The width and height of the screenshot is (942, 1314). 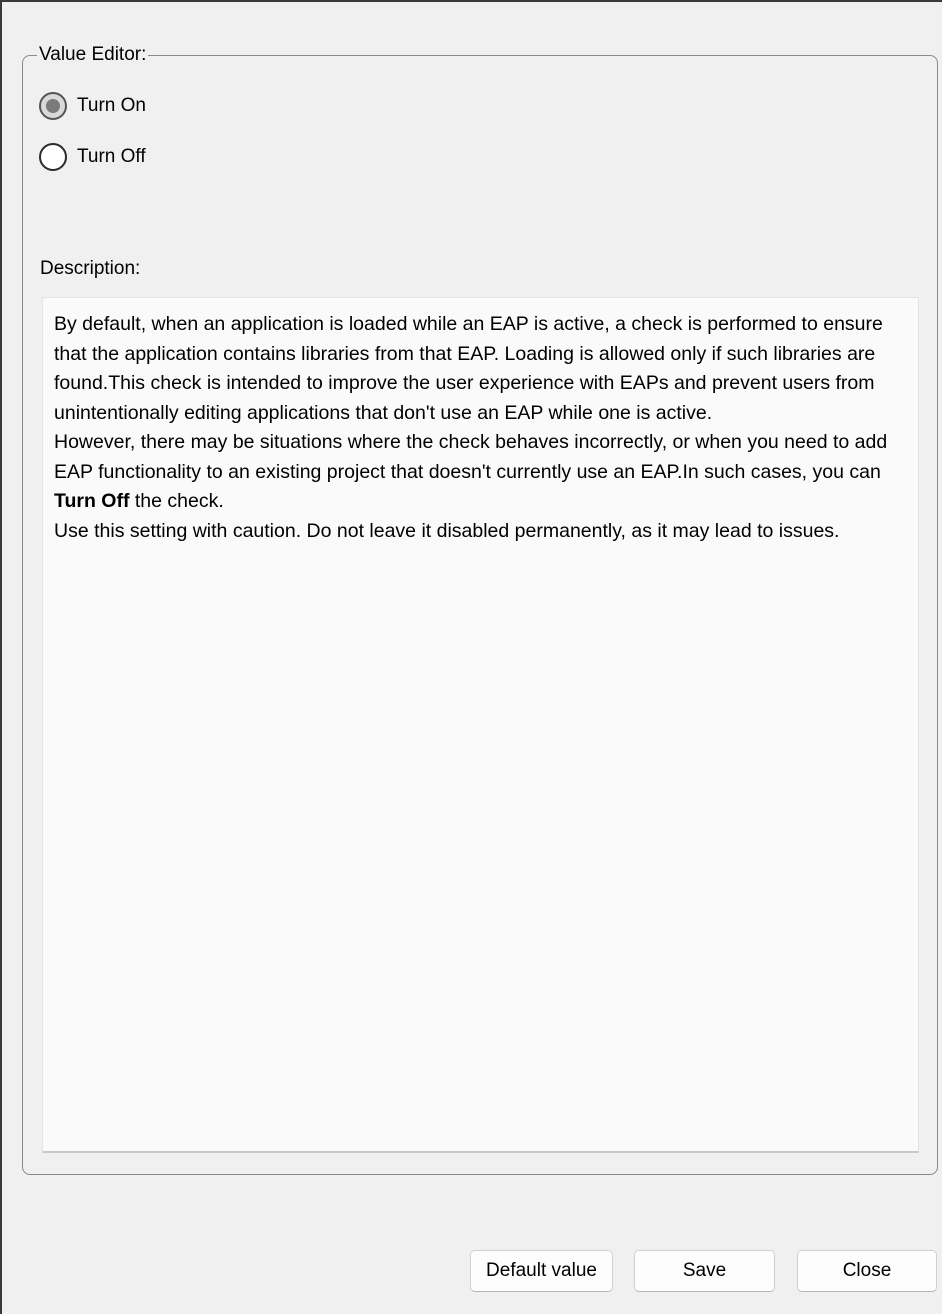 What do you see at coordinates (93, 55) in the screenshot?
I see `value-editor-legend: Value Editor:` at bounding box center [93, 55].